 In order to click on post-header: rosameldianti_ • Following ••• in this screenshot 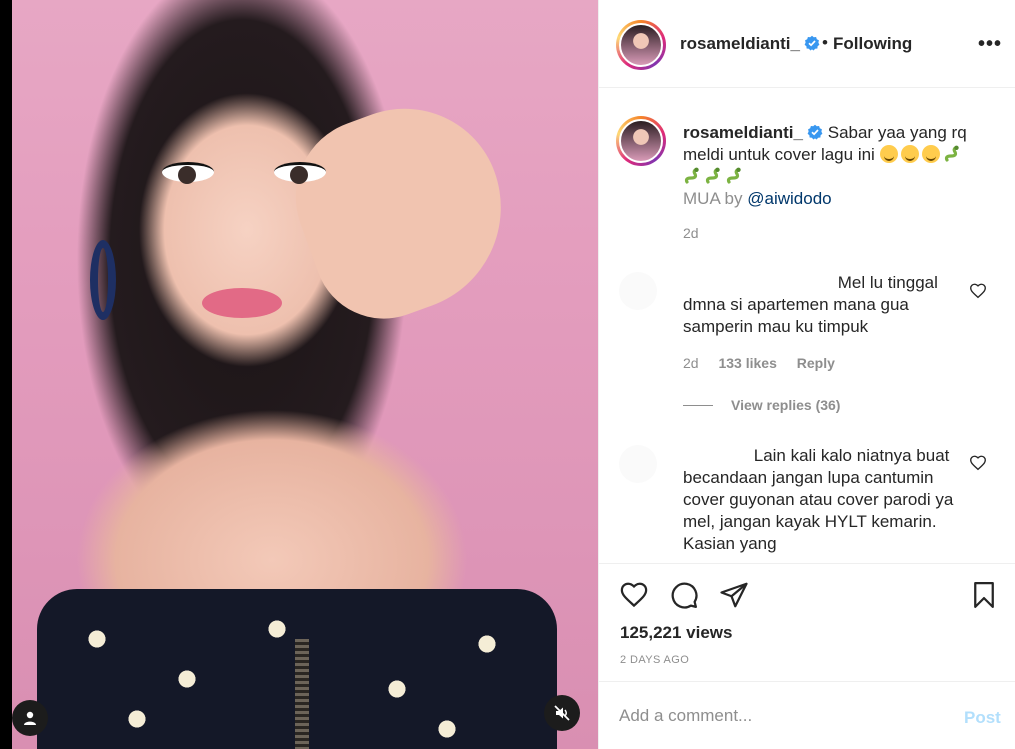, I will do `click(807, 44)`.